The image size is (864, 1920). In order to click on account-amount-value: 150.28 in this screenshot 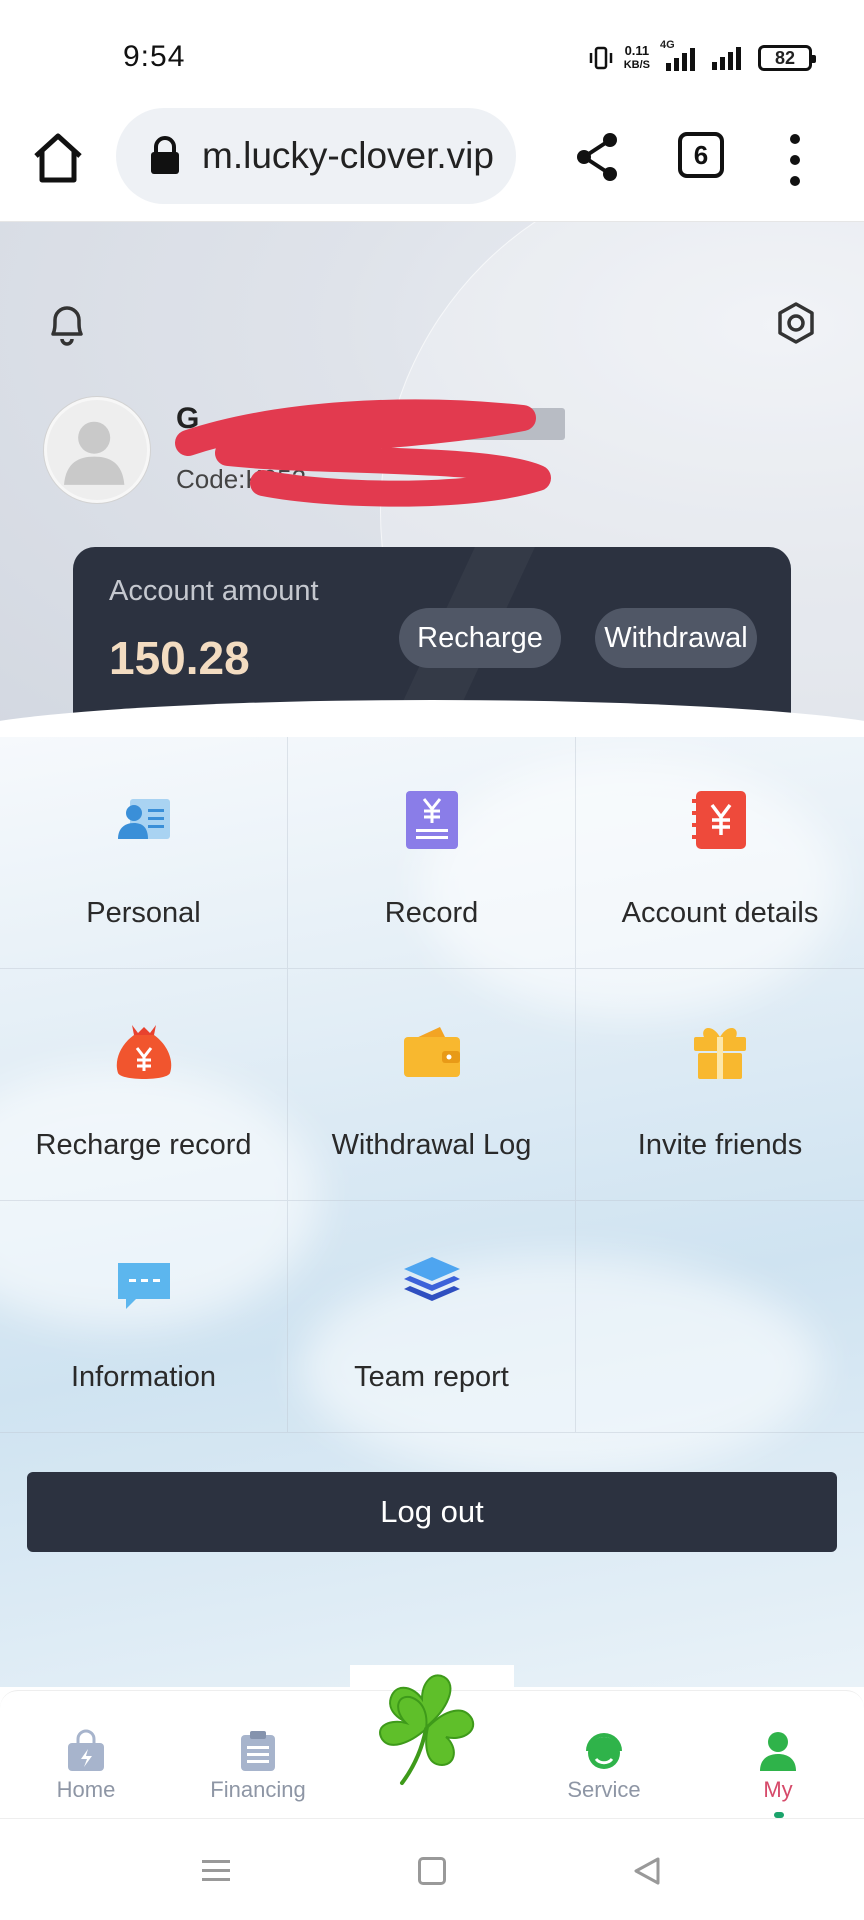, I will do `click(179, 658)`.